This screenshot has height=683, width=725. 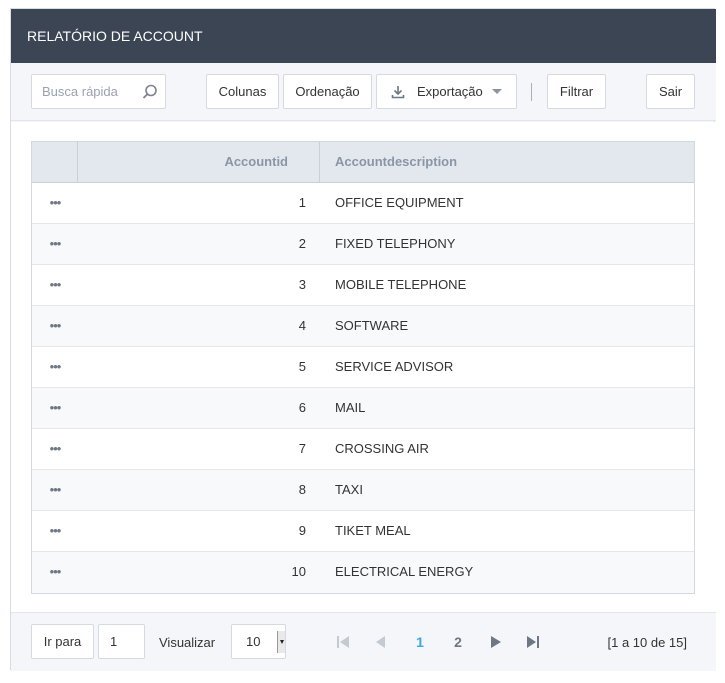 What do you see at coordinates (420, 642) in the screenshot?
I see `page-1-link: 1` at bounding box center [420, 642].